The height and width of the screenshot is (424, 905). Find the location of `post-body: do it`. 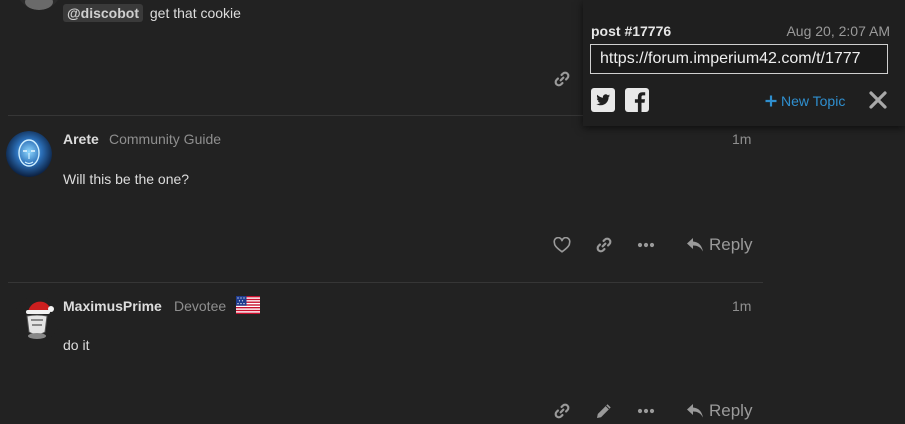

post-body: do it is located at coordinates (76, 345).